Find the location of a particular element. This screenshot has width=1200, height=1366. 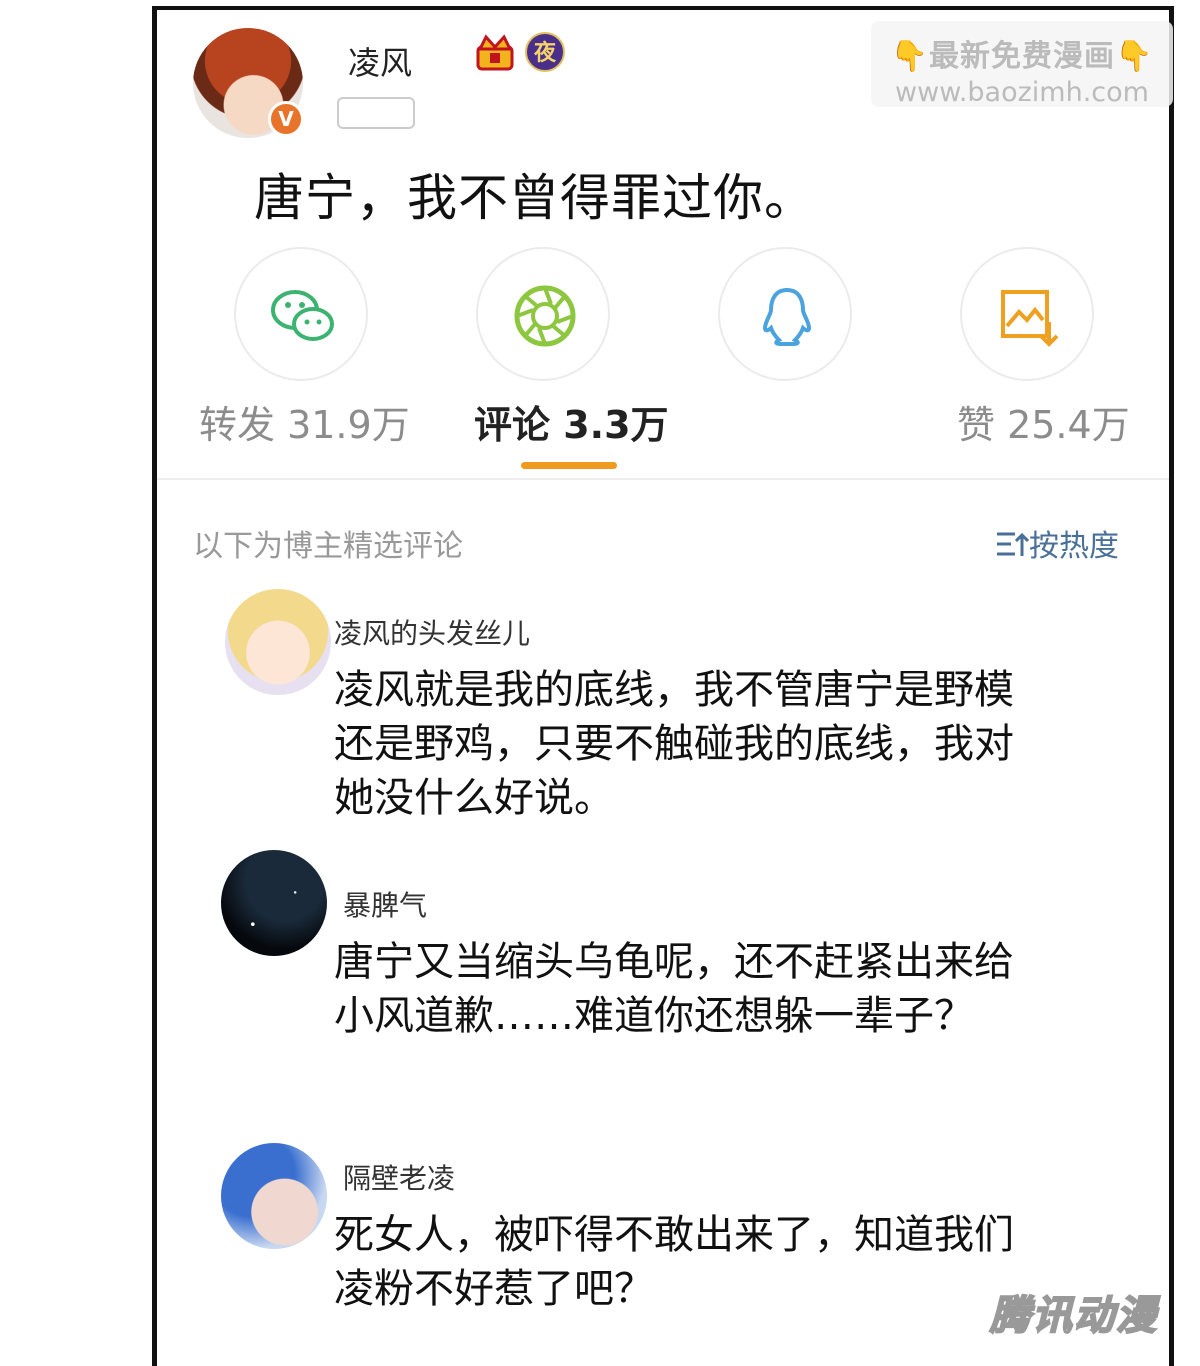

watermark: 👇最新免费漫画👇 www.baozimh.com is located at coordinates (1022, 64).